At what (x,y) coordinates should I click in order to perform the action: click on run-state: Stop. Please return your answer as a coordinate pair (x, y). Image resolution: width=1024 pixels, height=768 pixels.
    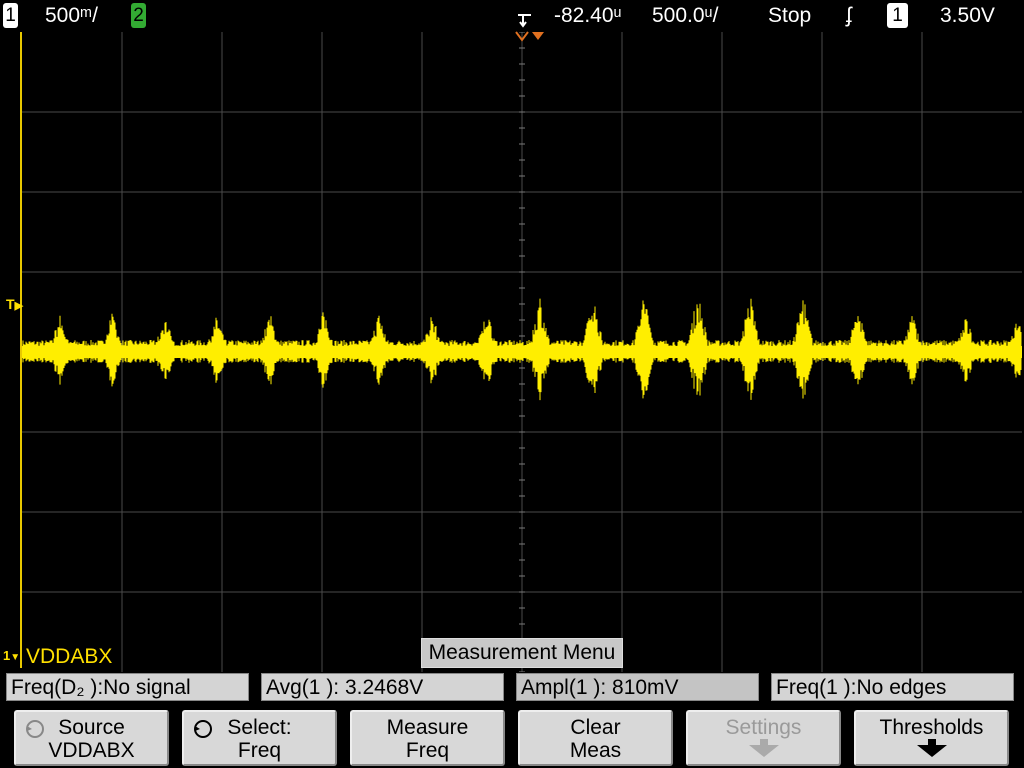
    Looking at the image, I should click on (790, 15).